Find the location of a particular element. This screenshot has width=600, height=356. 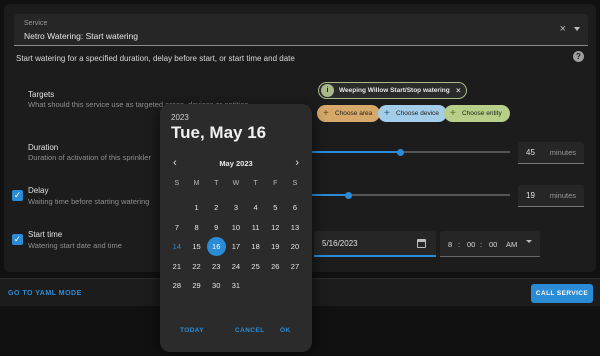

calendar-day: 26 is located at coordinates (275, 267).